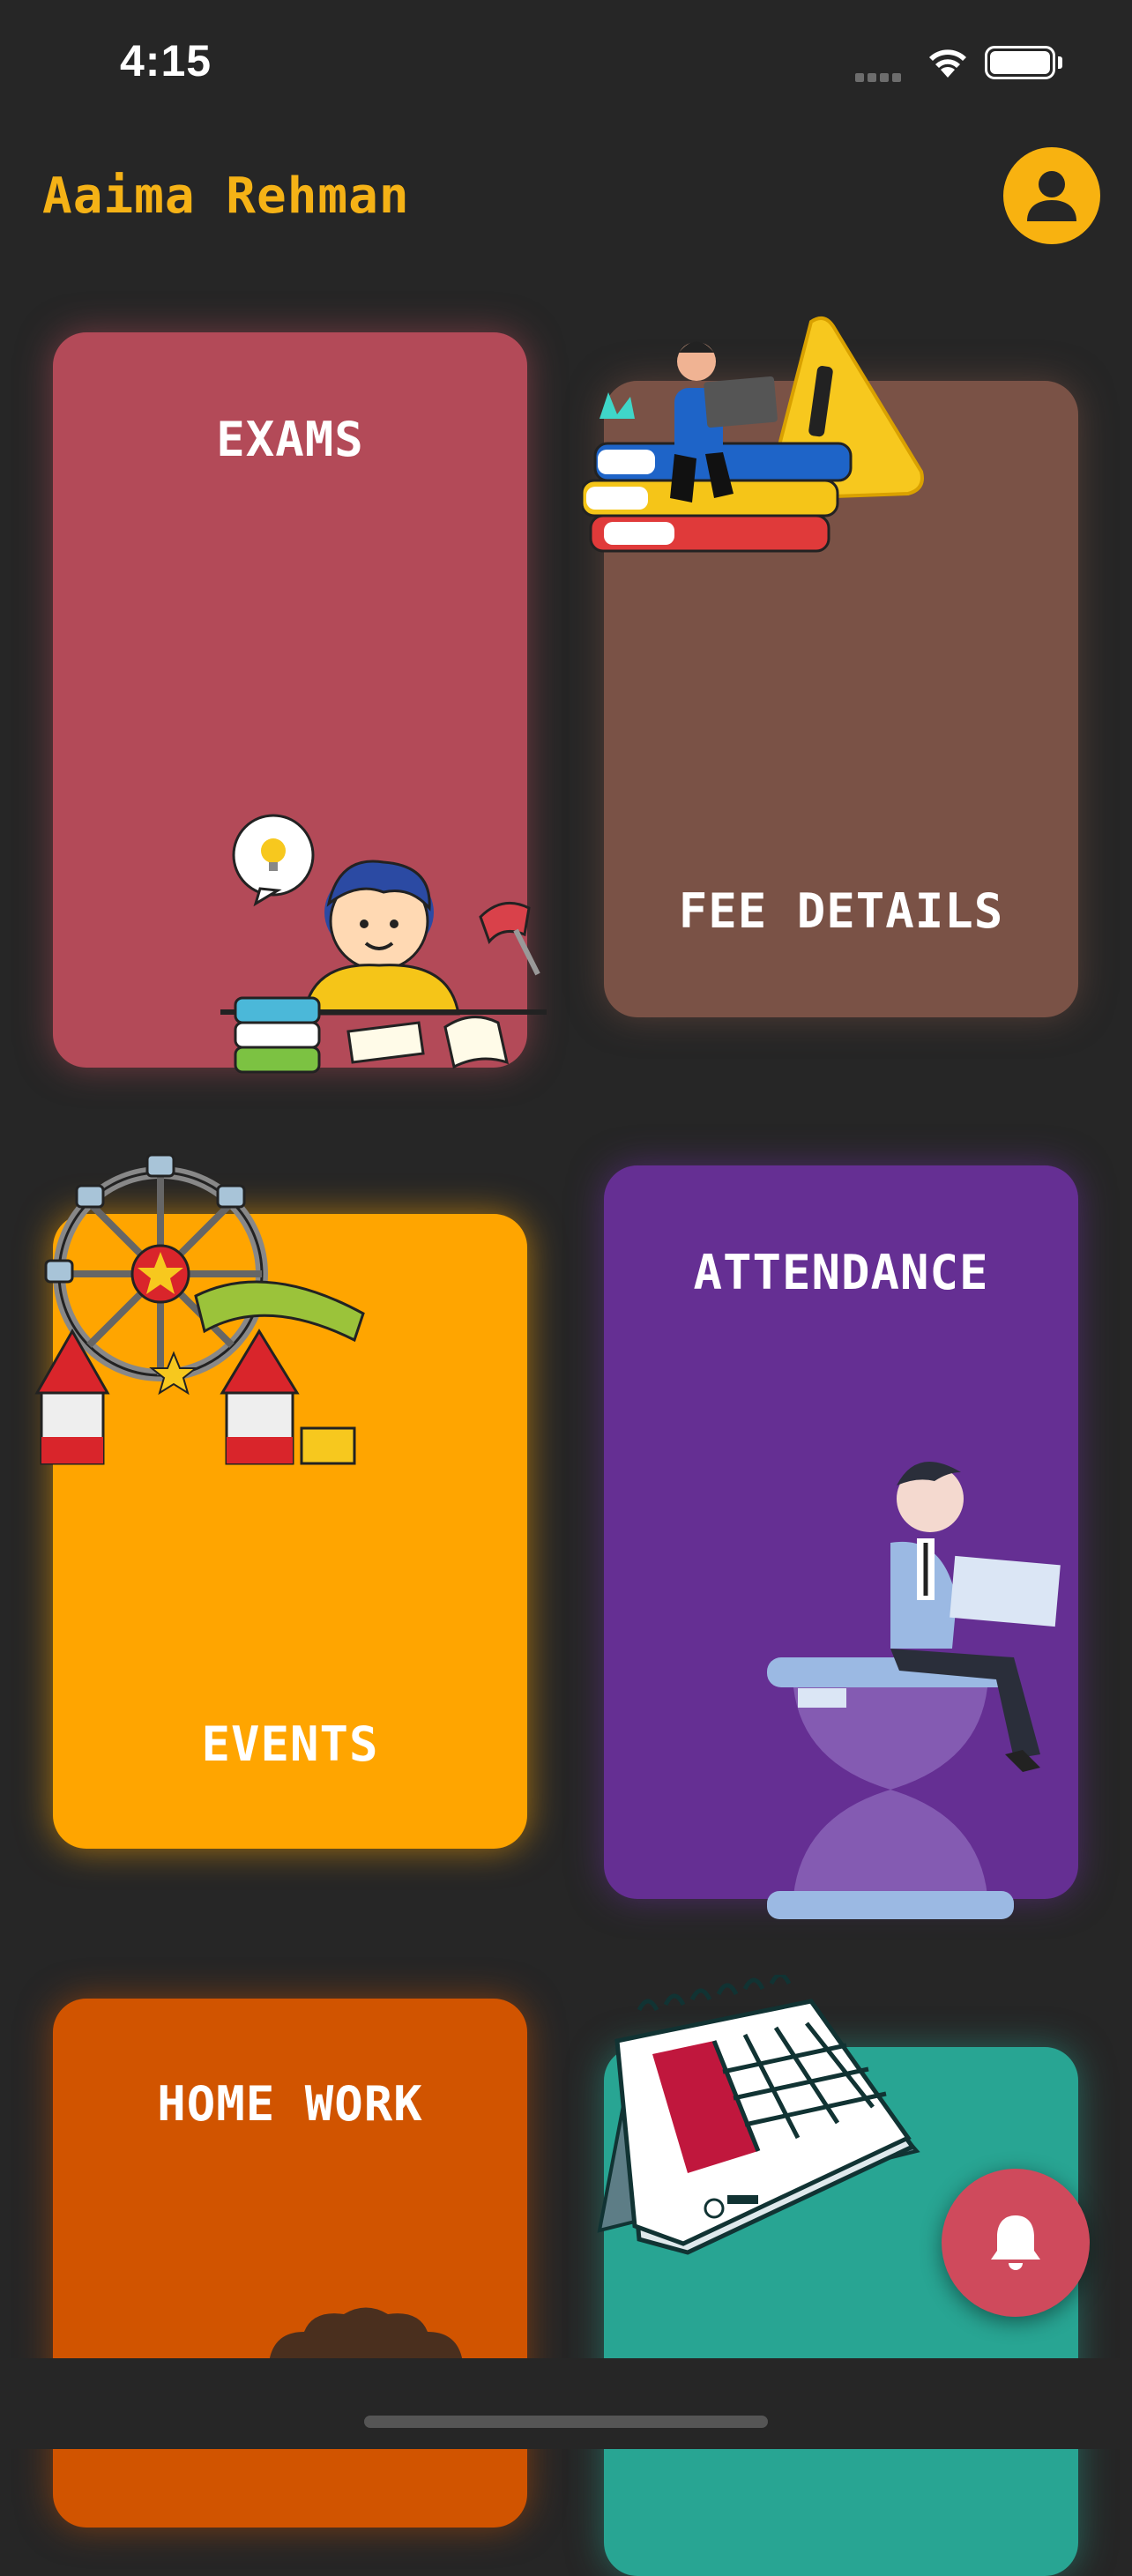 This screenshot has width=1132, height=2576. Describe the element at coordinates (290, 2104) in the screenshot. I see `home-work-label: HOME WORK` at that location.